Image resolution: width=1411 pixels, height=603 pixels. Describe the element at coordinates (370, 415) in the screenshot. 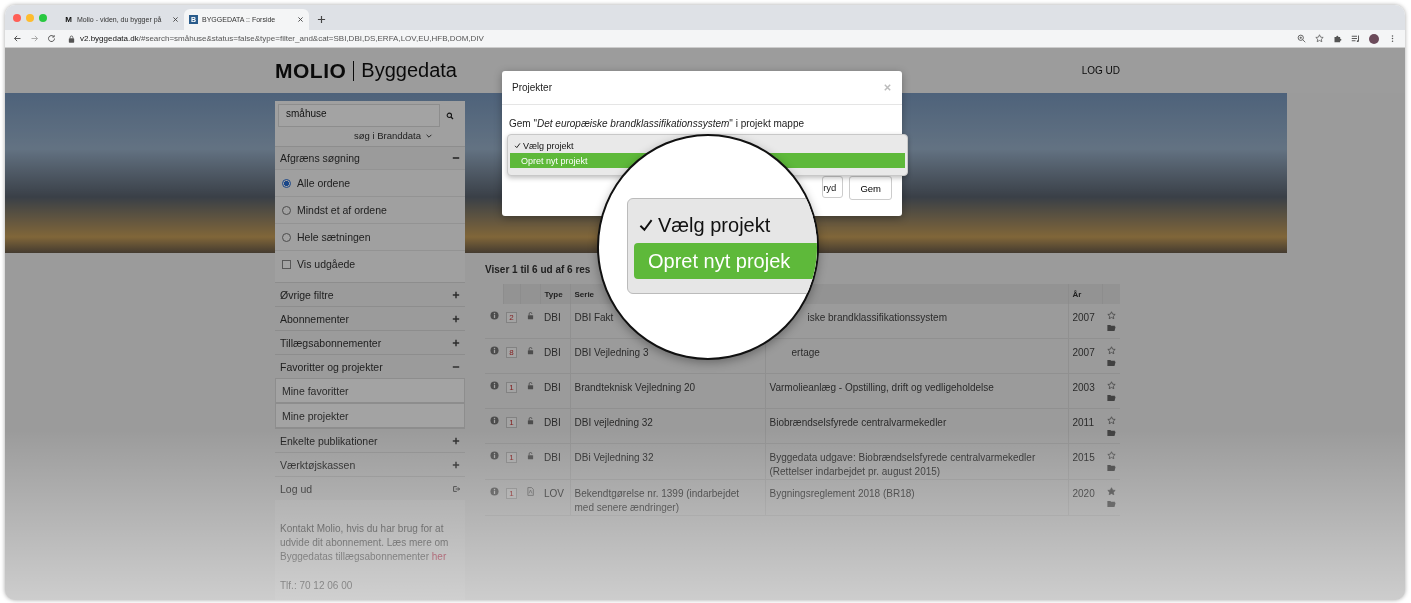

I see `sidebar-link: Mine projekter` at that location.